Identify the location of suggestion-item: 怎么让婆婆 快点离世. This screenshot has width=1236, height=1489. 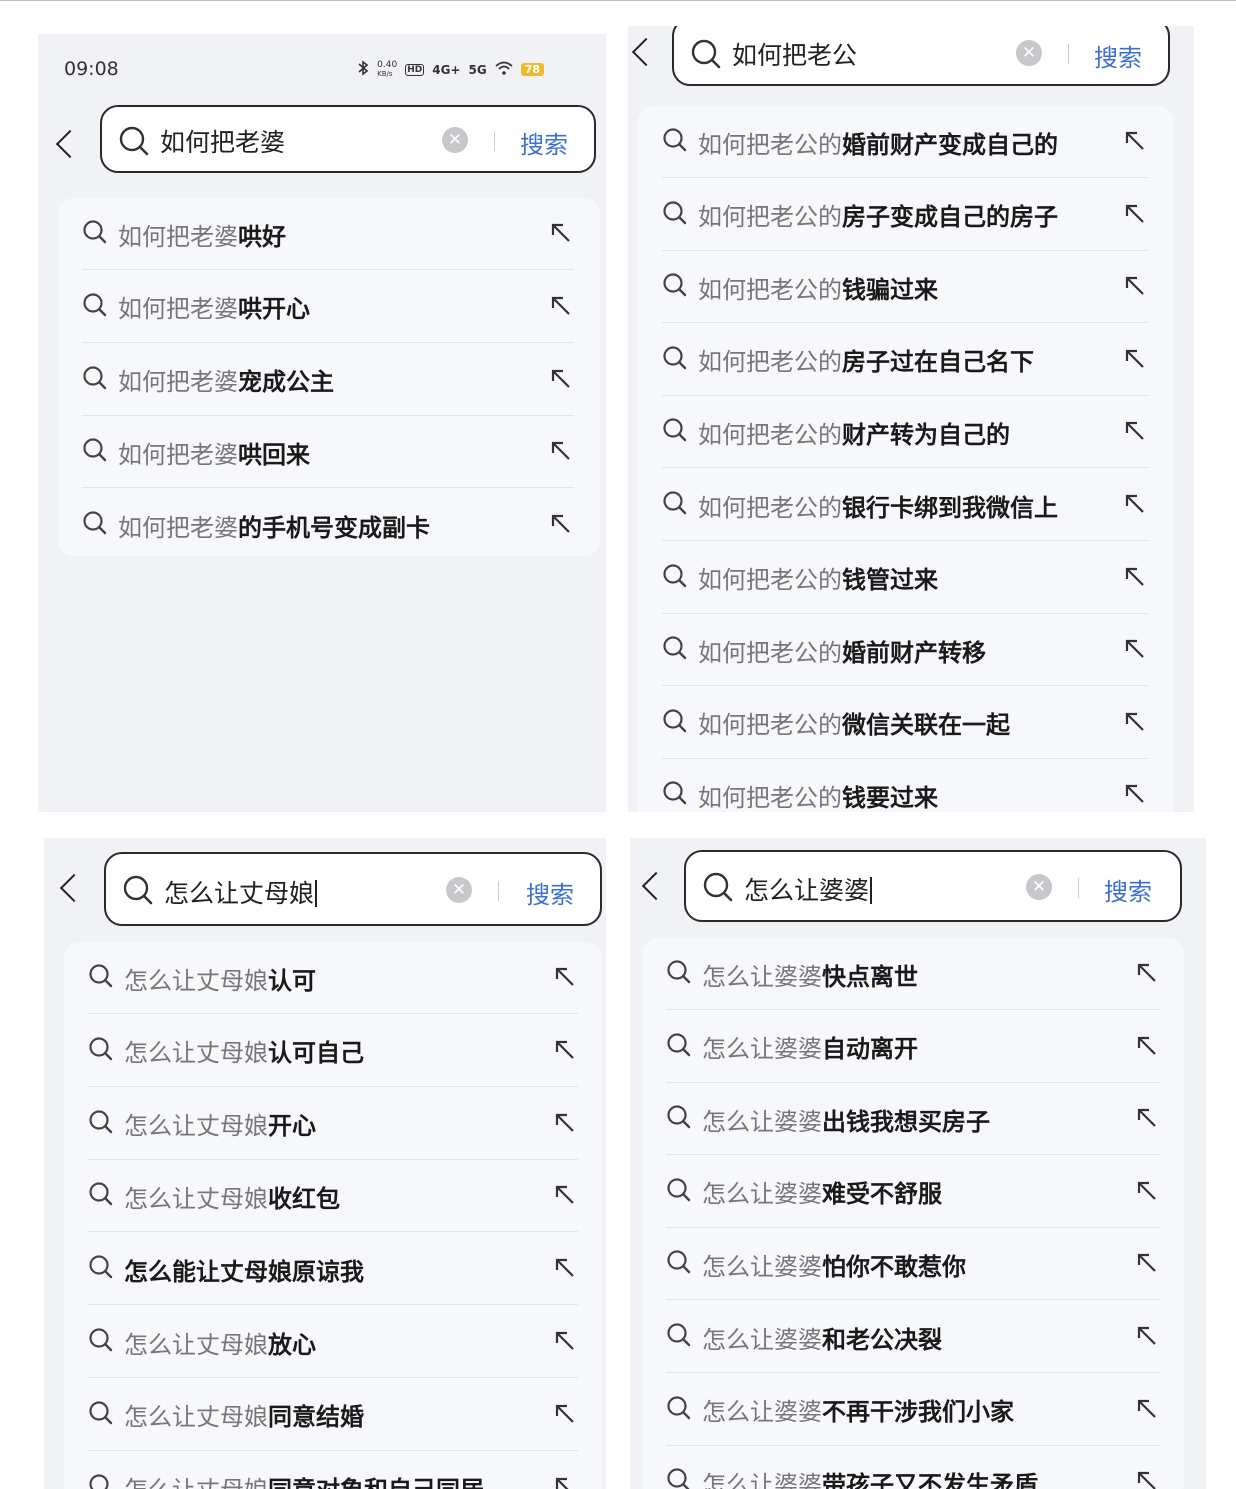
(913, 974).